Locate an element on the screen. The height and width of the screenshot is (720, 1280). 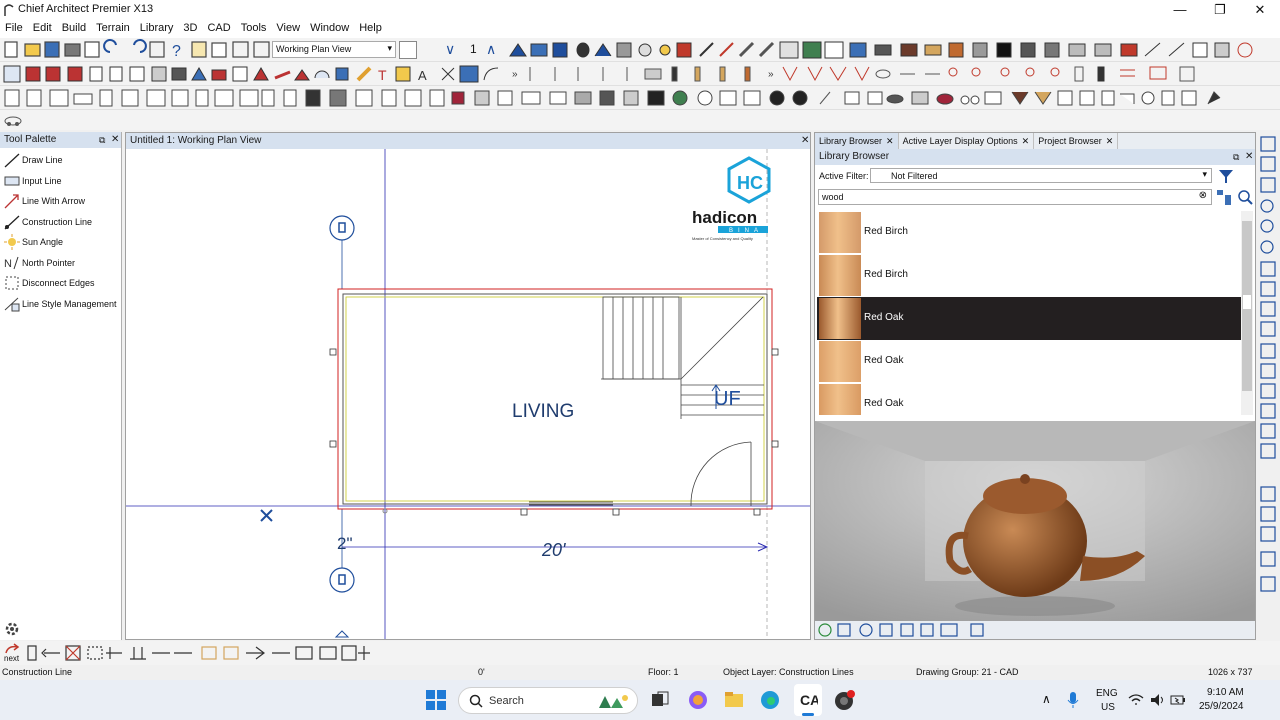
view-number: 1 is located at coordinates (473, 49).